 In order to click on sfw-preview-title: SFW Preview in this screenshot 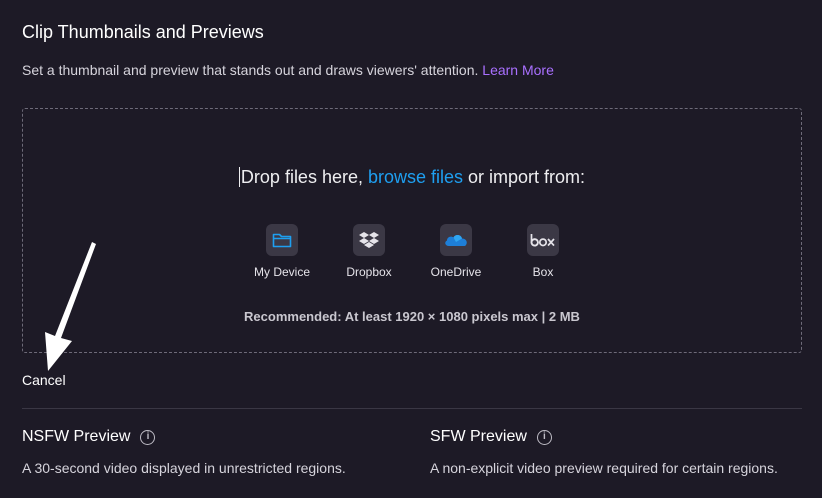, I will do `click(478, 436)`.